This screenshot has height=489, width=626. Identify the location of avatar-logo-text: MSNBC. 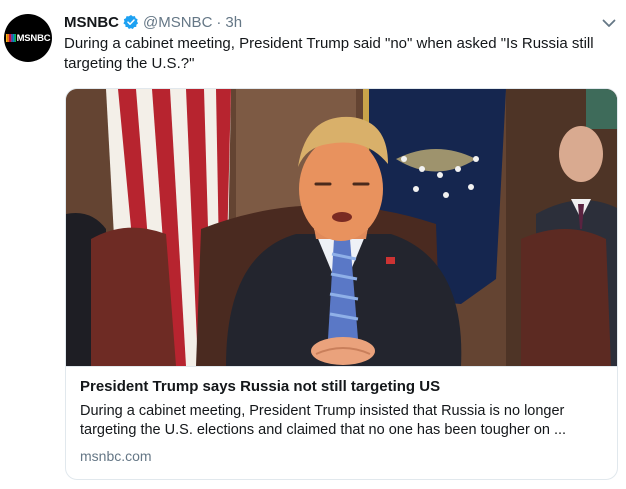
(33, 38).